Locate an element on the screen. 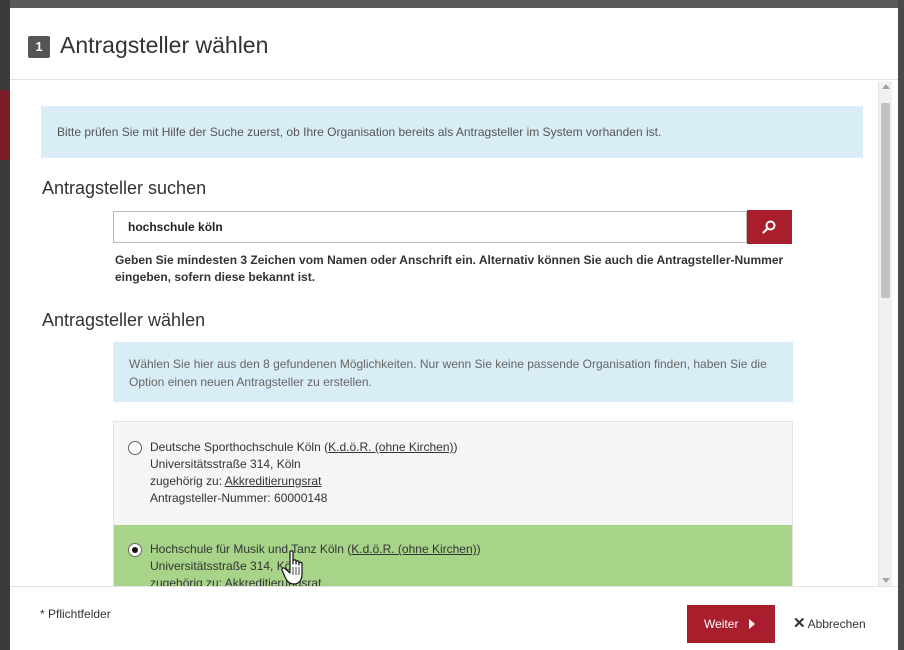 Image resolution: width=904 pixels, height=650 pixels. hand-cursor-icon is located at coordinates (292, 567).